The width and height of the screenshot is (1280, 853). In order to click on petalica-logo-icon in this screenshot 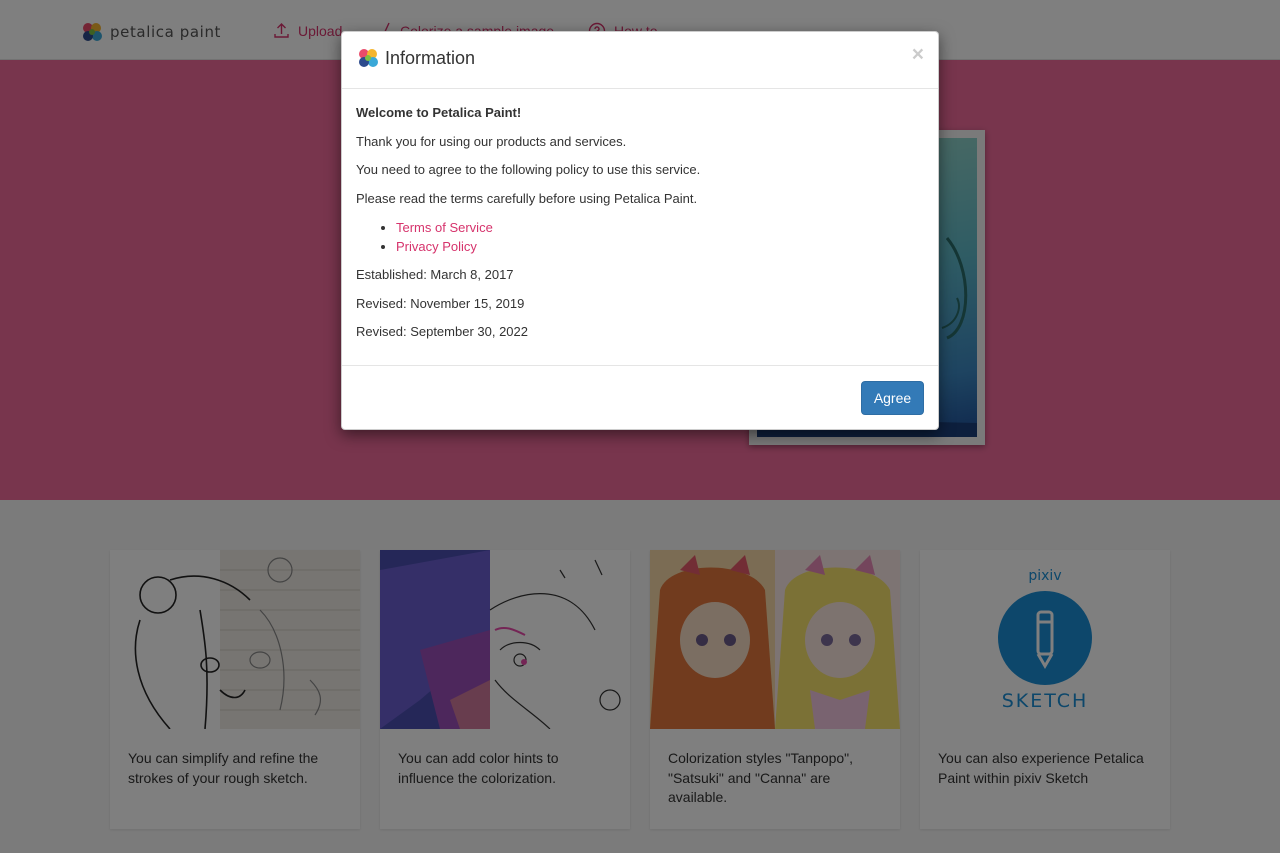, I will do `click(368, 58)`.